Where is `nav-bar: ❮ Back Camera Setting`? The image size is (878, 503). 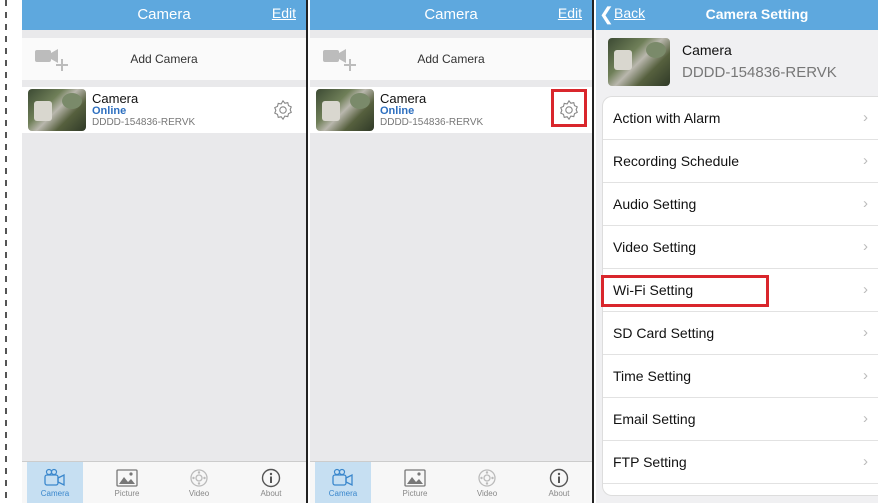
nav-bar: ❮ Back Camera Setting is located at coordinates (737, 15).